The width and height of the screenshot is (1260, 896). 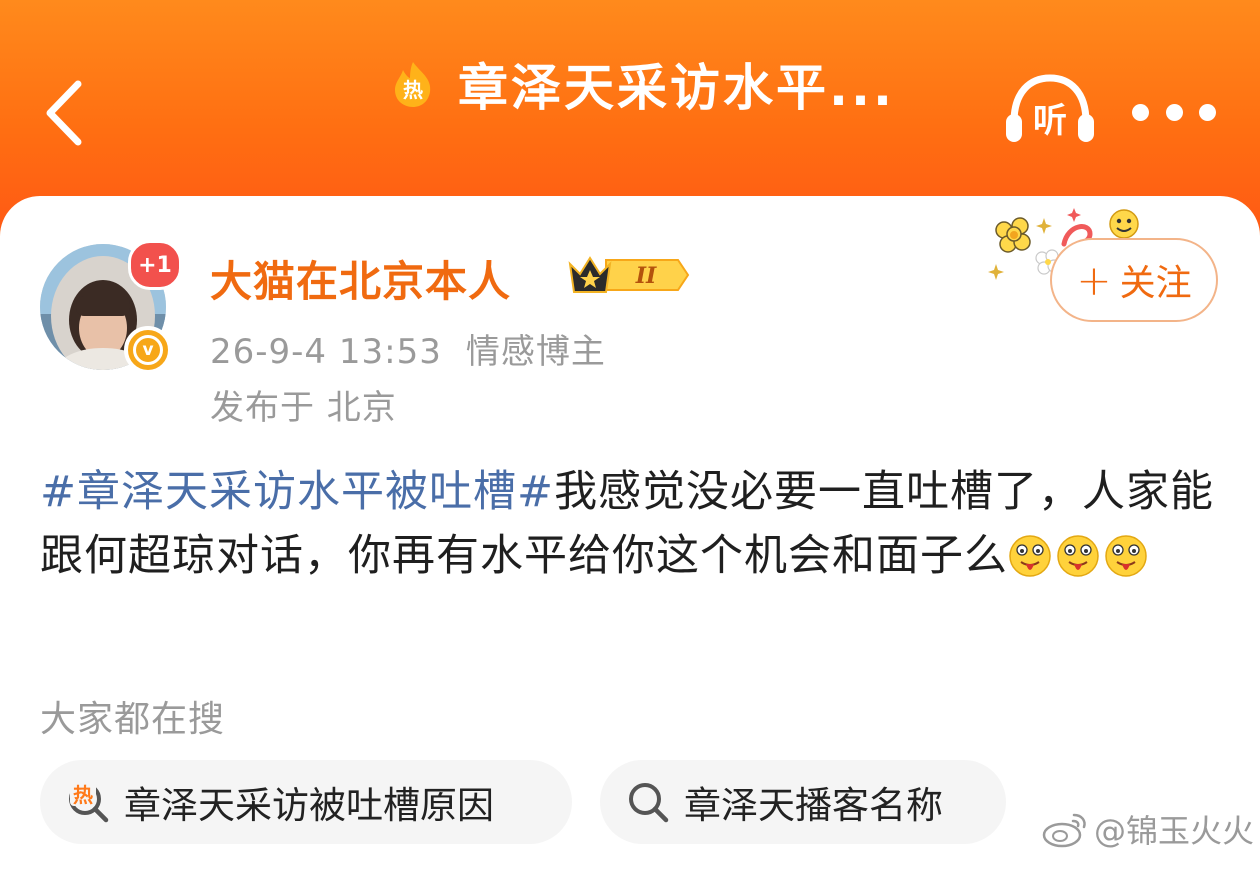 I want to click on verified-badge-icon: v, so click(x=148, y=350).